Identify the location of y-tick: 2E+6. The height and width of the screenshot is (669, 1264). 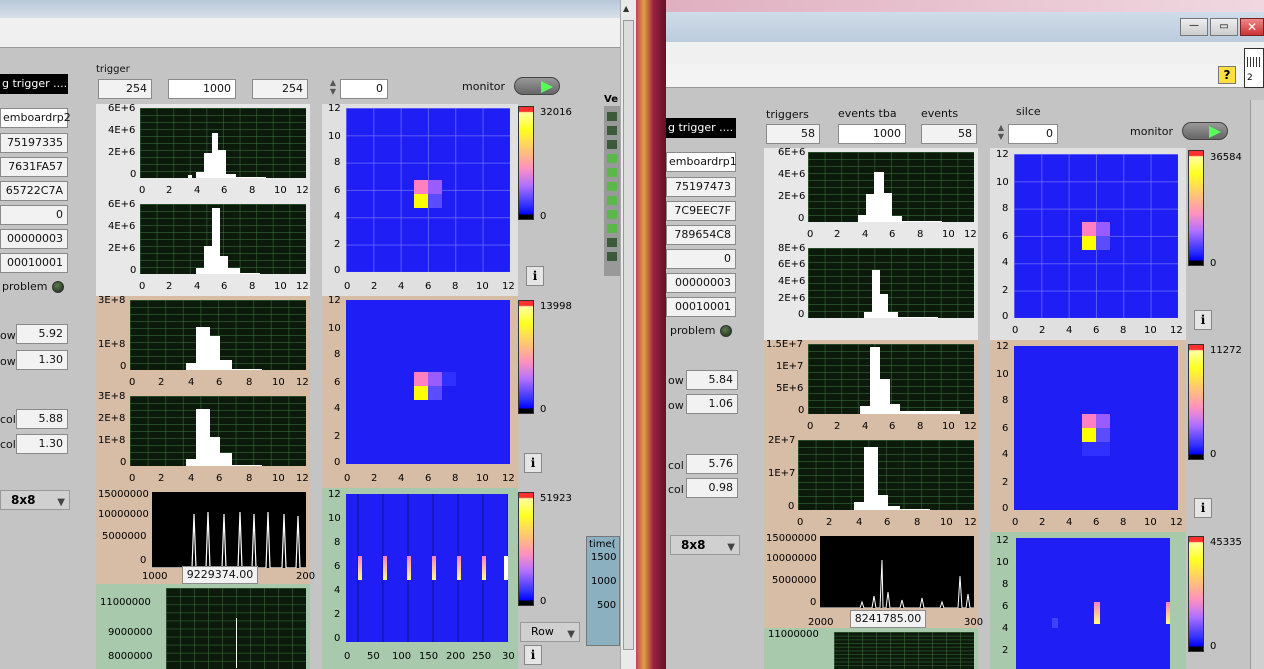
(792, 298).